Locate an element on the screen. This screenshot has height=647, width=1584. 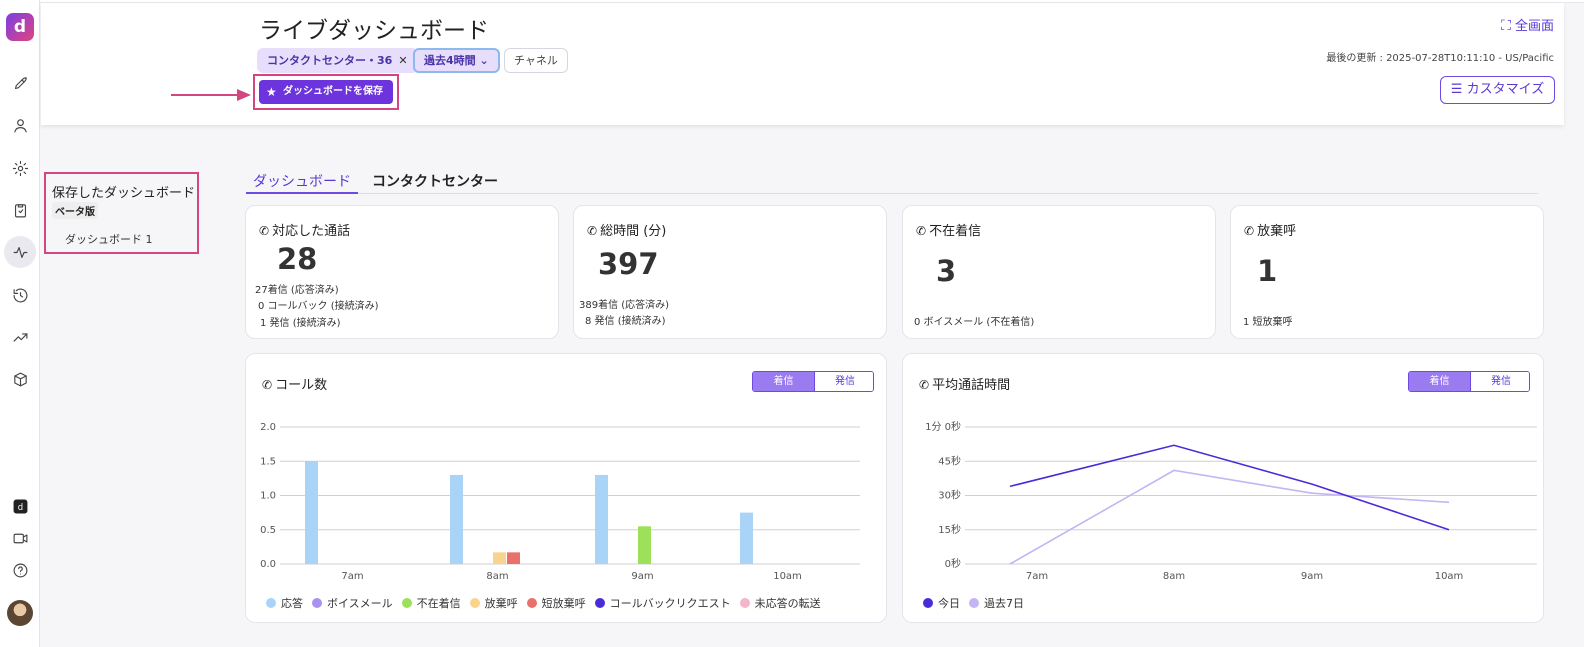
expand-icon: ⛶ is located at coordinates (1506, 26).